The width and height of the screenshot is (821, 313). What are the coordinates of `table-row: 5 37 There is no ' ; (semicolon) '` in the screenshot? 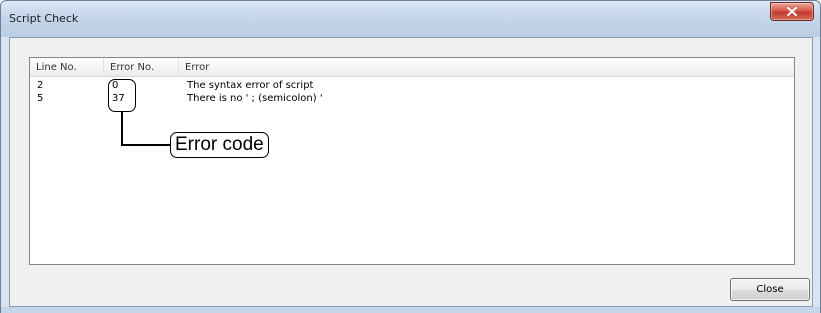 It's located at (412, 98).